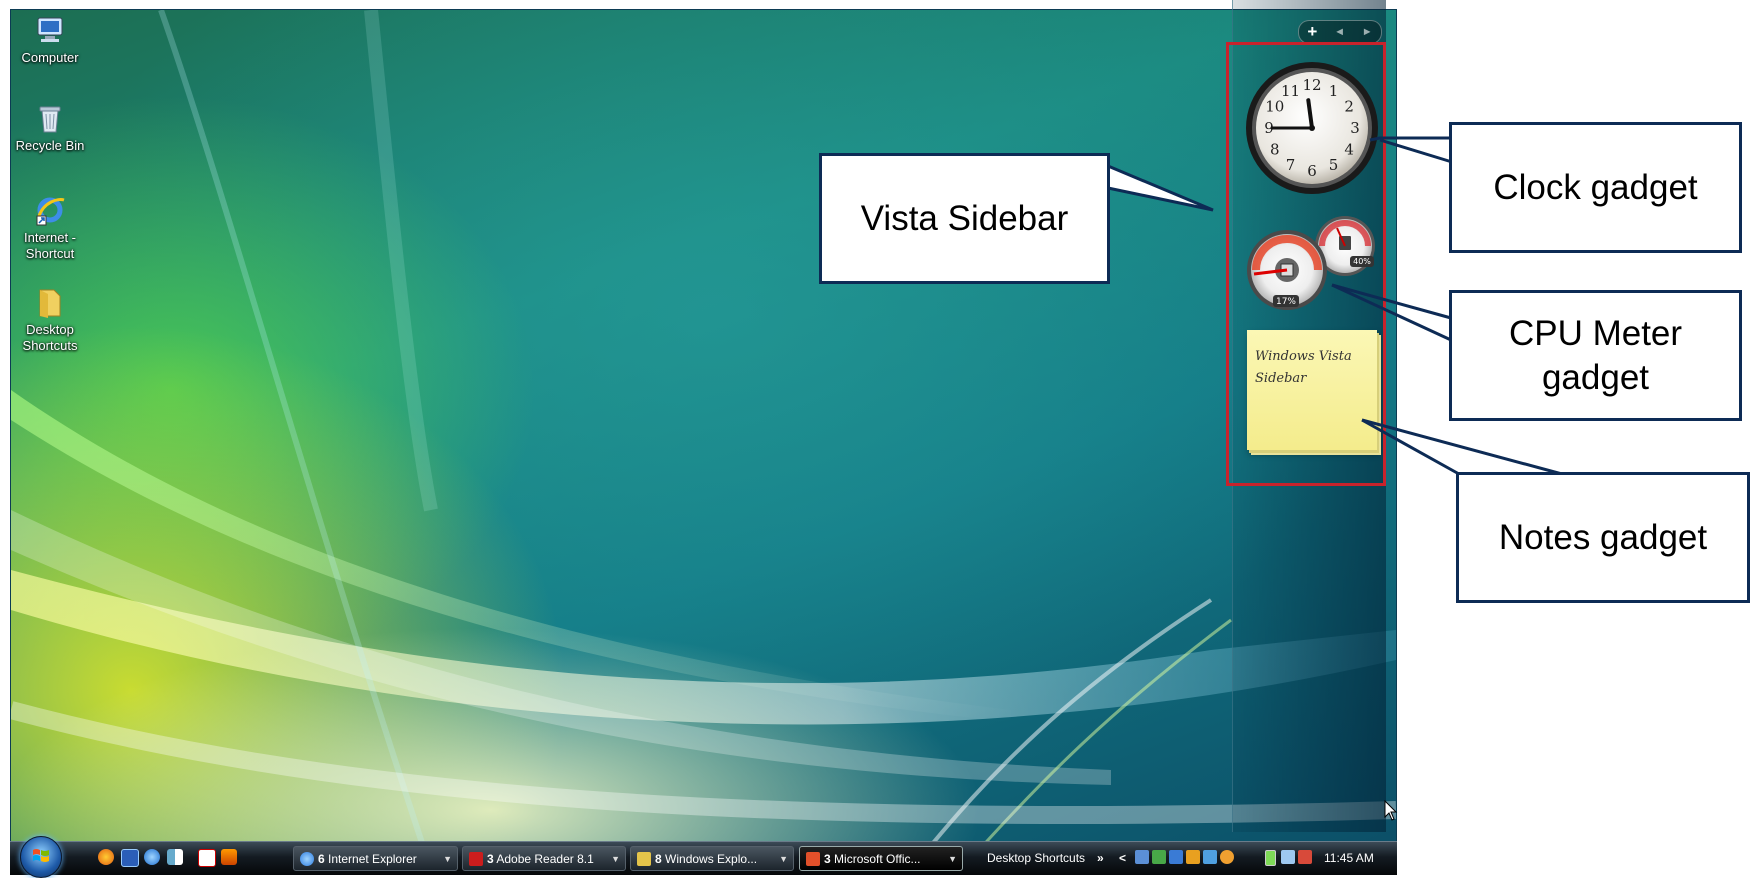  I want to click on quick-launch-internet-explorer-icon, so click(152, 857).